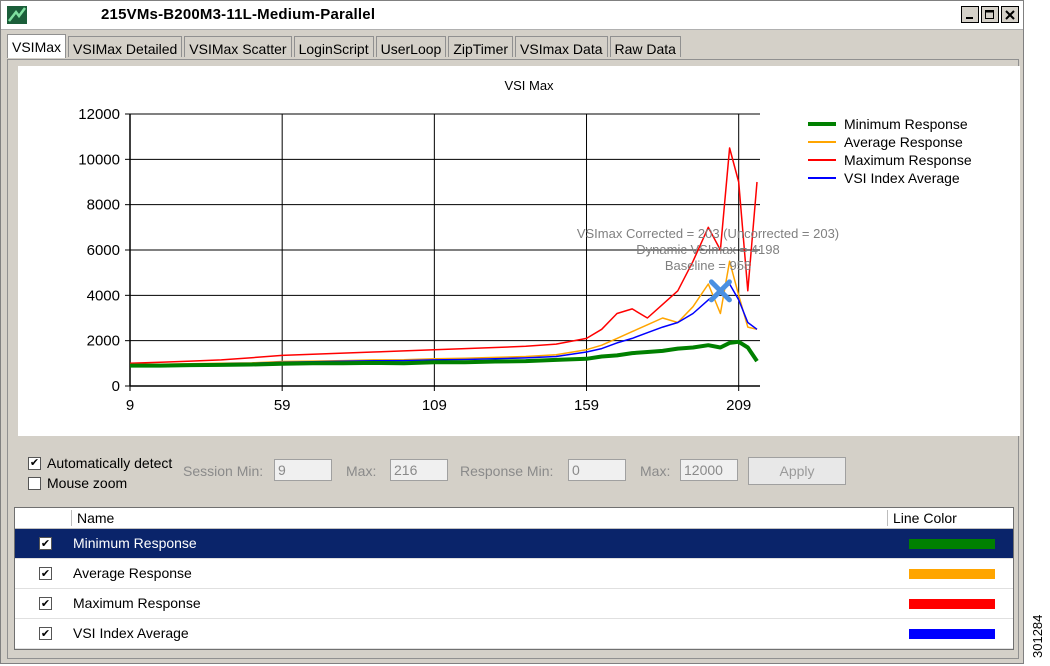 The image size is (1050, 666). Describe the element at coordinates (902, 178) in the screenshot. I see `legend-label: VSI Index Average` at that location.